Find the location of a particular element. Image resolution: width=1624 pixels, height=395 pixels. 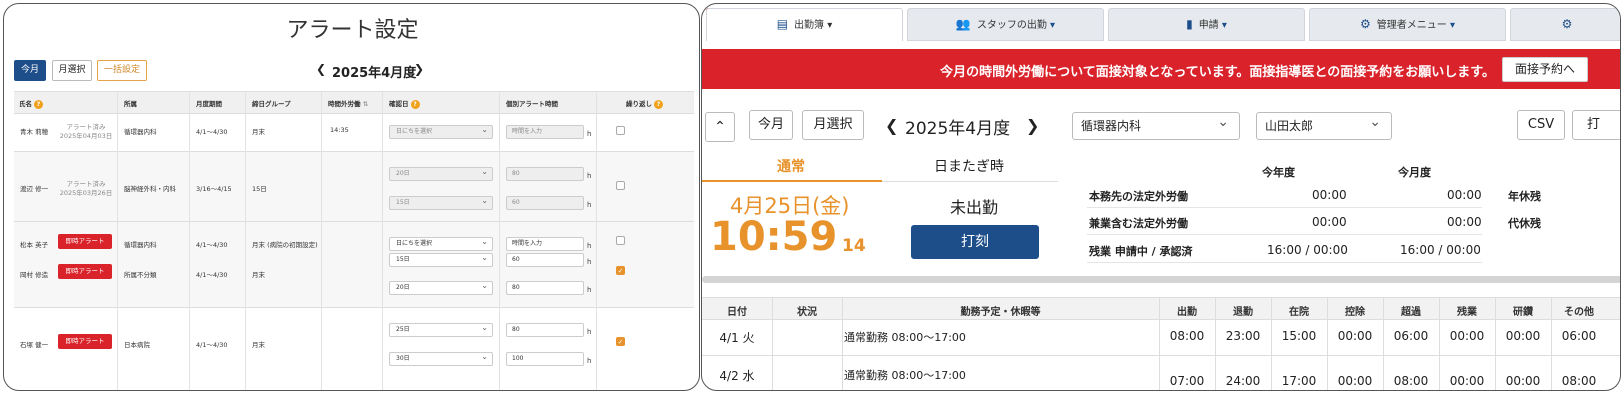

punch-button: 打刻 is located at coordinates (975, 242).